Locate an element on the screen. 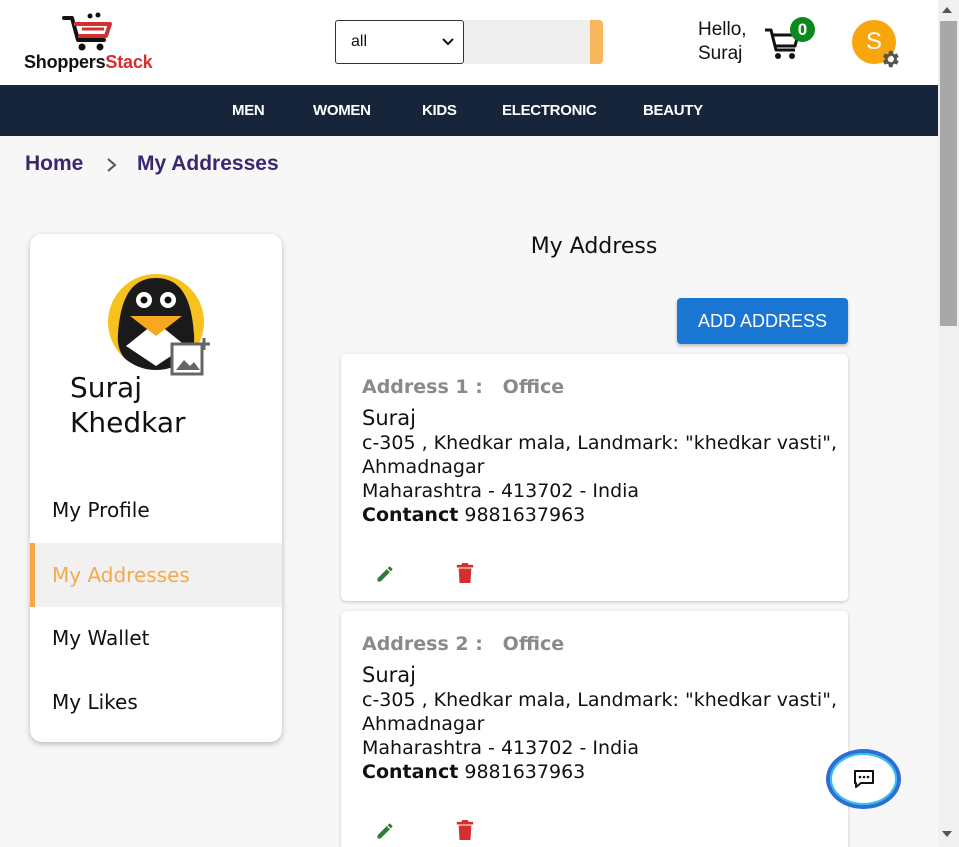  category-nav: MEN WOMEN KIDS ELECTRONIC BEAUTY is located at coordinates (469, 110).